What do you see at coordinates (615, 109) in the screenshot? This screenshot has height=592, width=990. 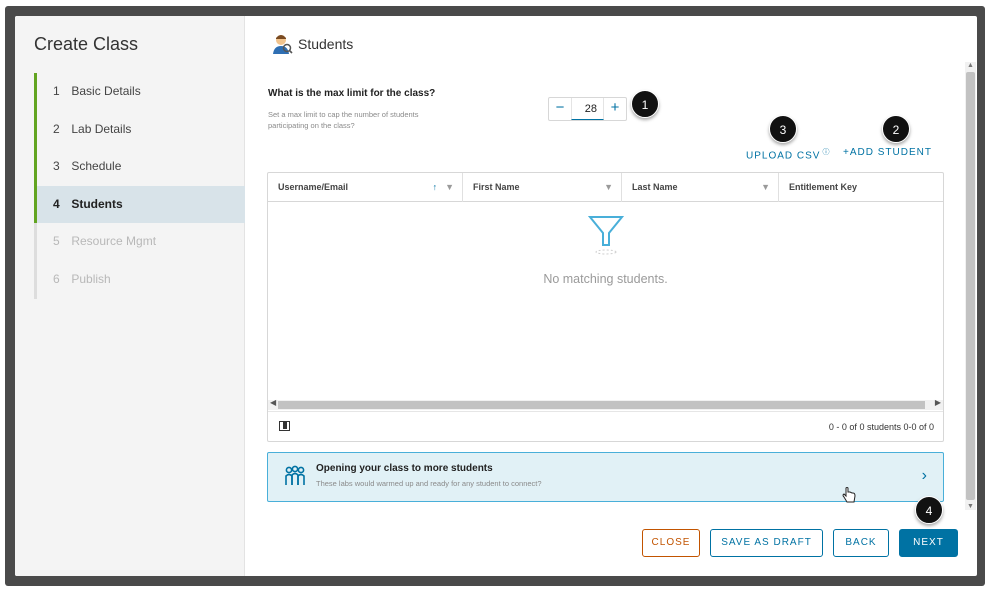 I see `increment-button: +` at bounding box center [615, 109].